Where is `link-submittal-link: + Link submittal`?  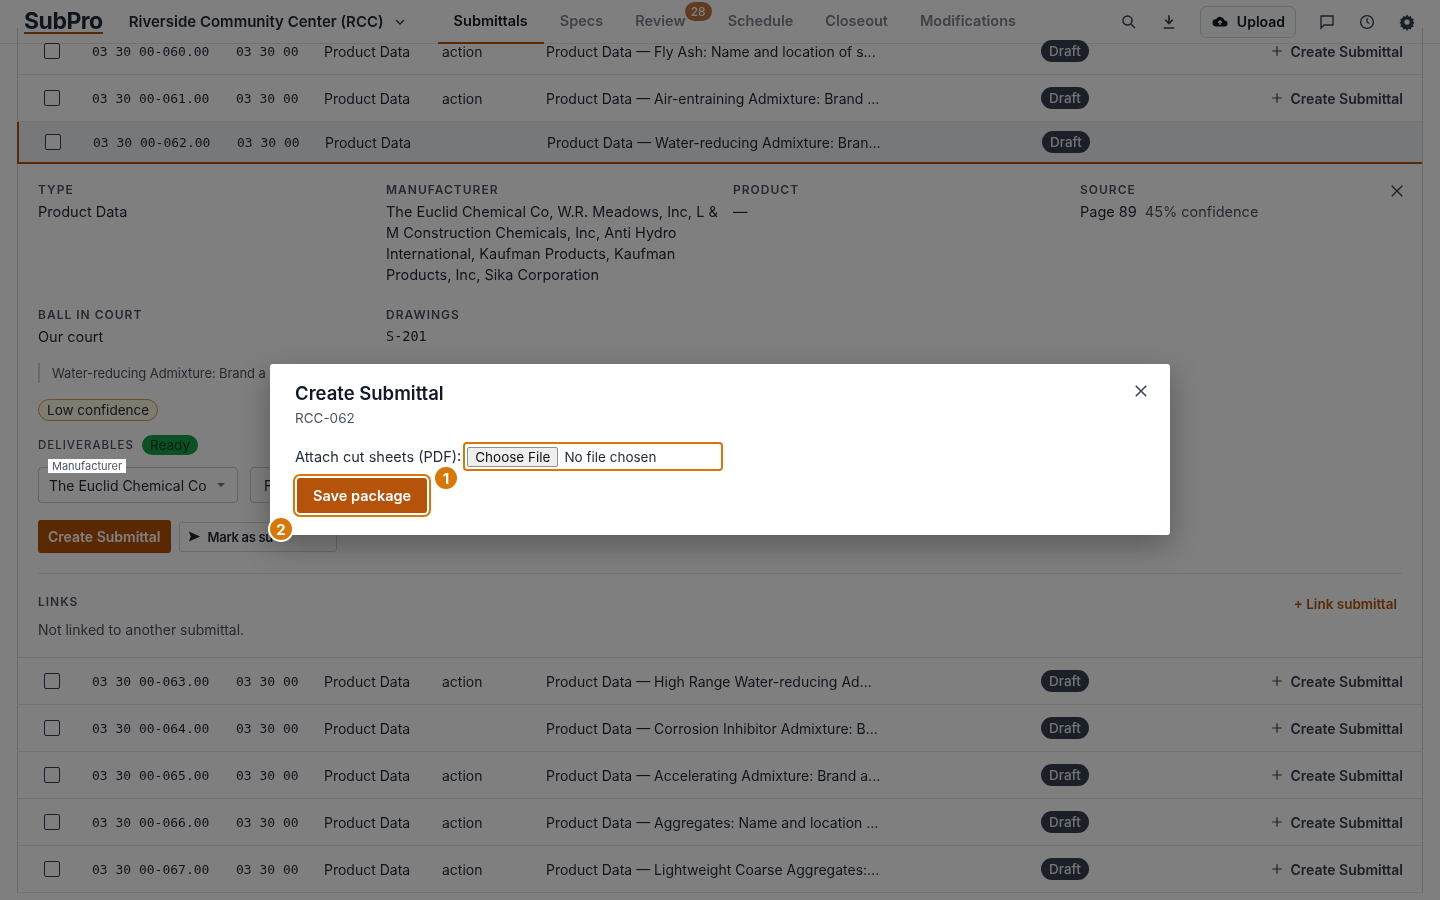
link-submittal-link: + Link submittal is located at coordinates (1345, 617).